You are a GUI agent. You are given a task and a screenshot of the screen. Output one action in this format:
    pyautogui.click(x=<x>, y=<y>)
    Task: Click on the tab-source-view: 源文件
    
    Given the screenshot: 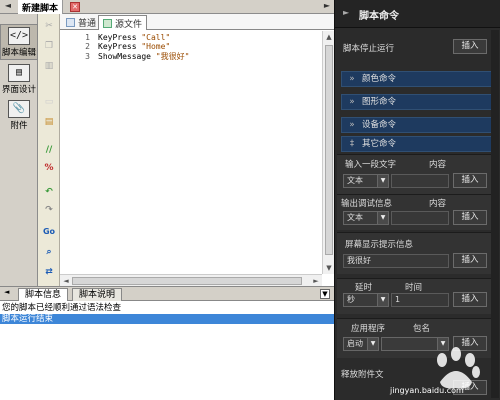 What is the action you would take?
    pyautogui.click(x=123, y=22)
    